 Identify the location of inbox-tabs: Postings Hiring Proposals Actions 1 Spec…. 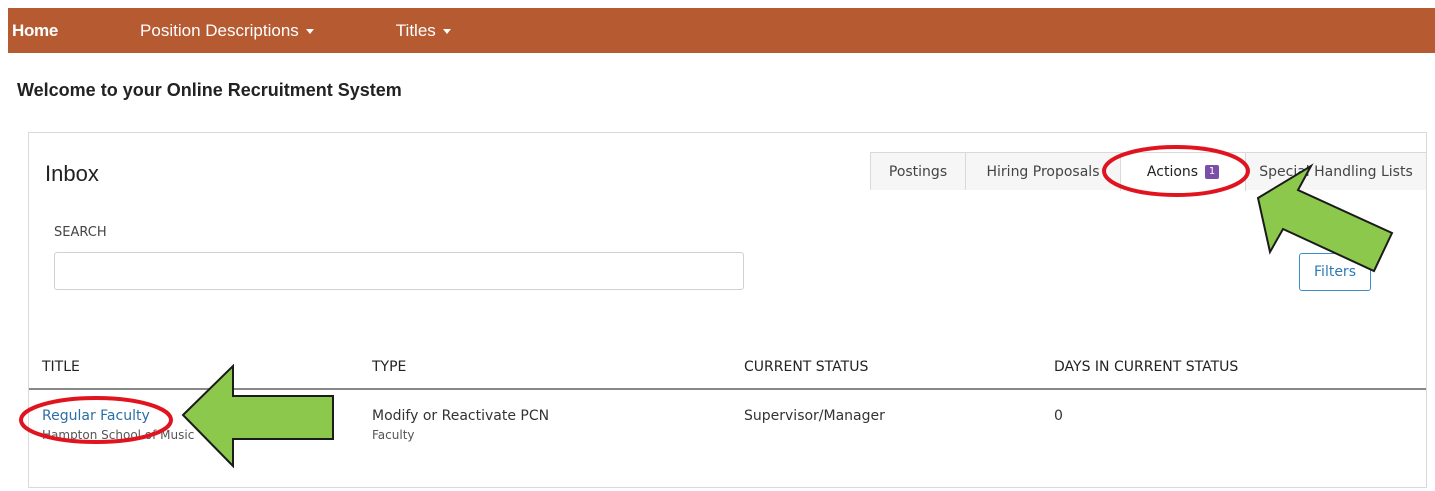
(1148, 171).